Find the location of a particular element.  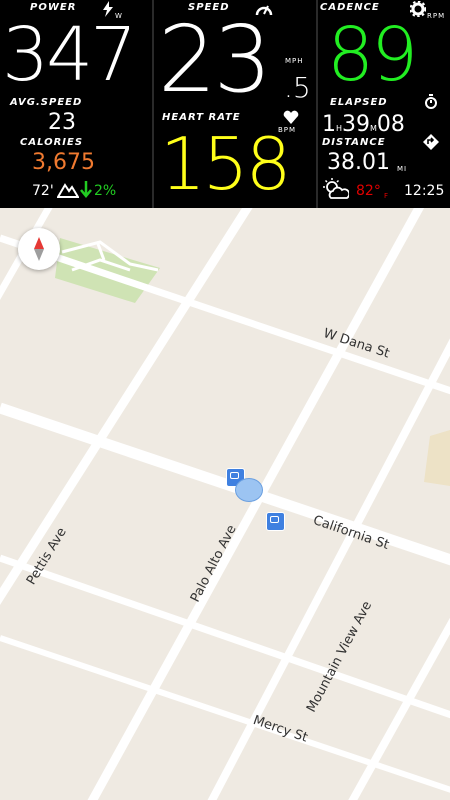

bus-stop-icon is located at coordinates (275, 521).